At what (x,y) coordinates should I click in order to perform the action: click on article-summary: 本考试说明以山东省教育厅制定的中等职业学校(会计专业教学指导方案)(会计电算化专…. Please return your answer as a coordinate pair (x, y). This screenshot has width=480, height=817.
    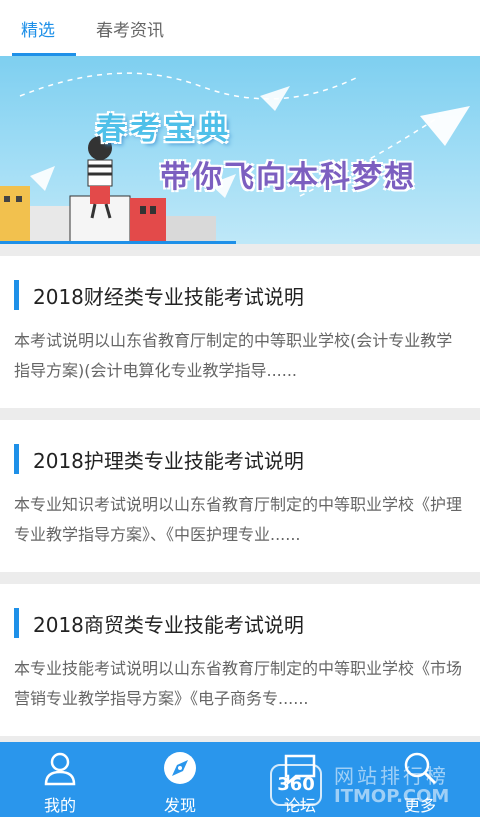
    Looking at the image, I should click on (233, 355).